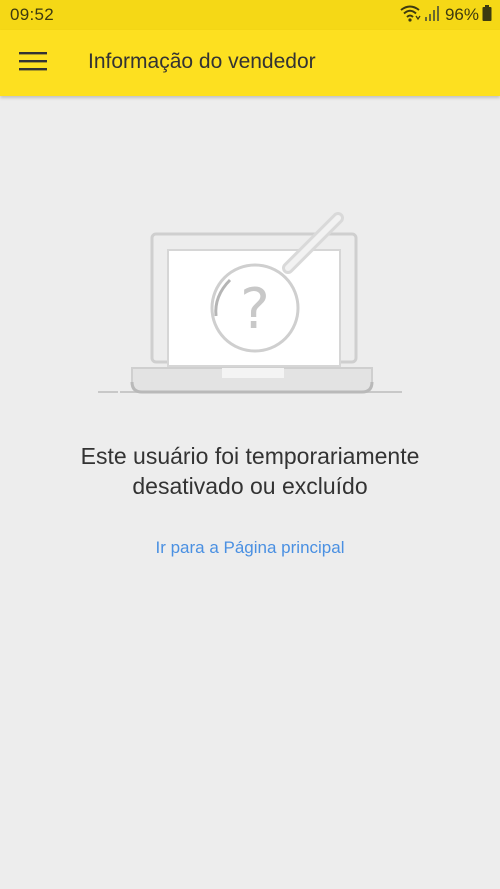 The image size is (500, 889). Describe the element at coordinates (461, 14) in the screenshot. I see `battery-percentage: 96%` at that location.